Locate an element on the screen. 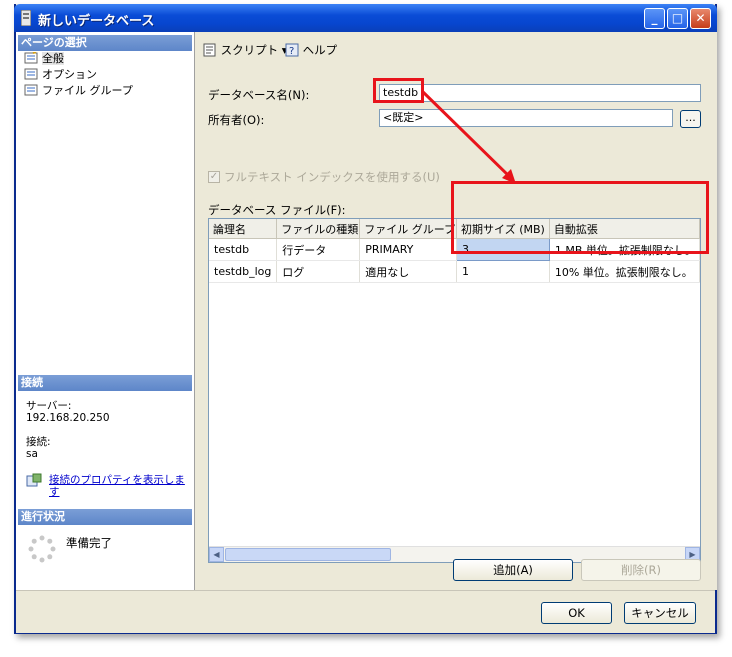 The height and width of the screenshot is (657, 732). db-name-input: testdb is located at coordinates (540, 93).